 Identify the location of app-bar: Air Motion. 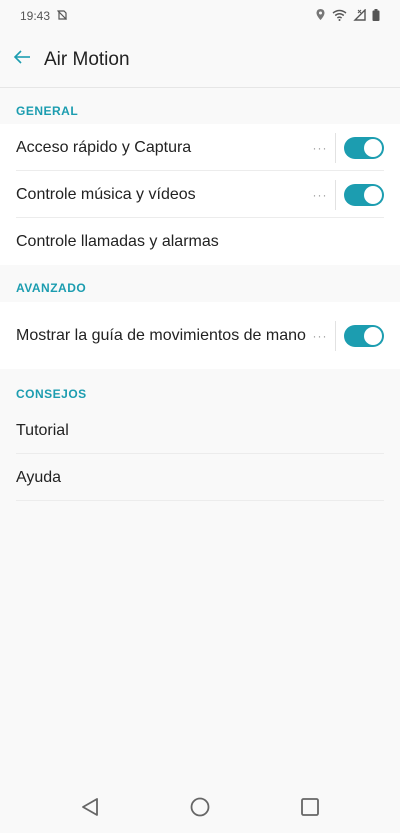
(200, 60).